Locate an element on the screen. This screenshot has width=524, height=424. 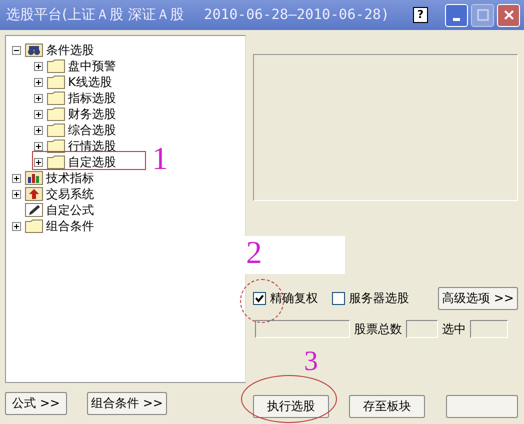
minimize-icon is located at coordinates (456, 19).